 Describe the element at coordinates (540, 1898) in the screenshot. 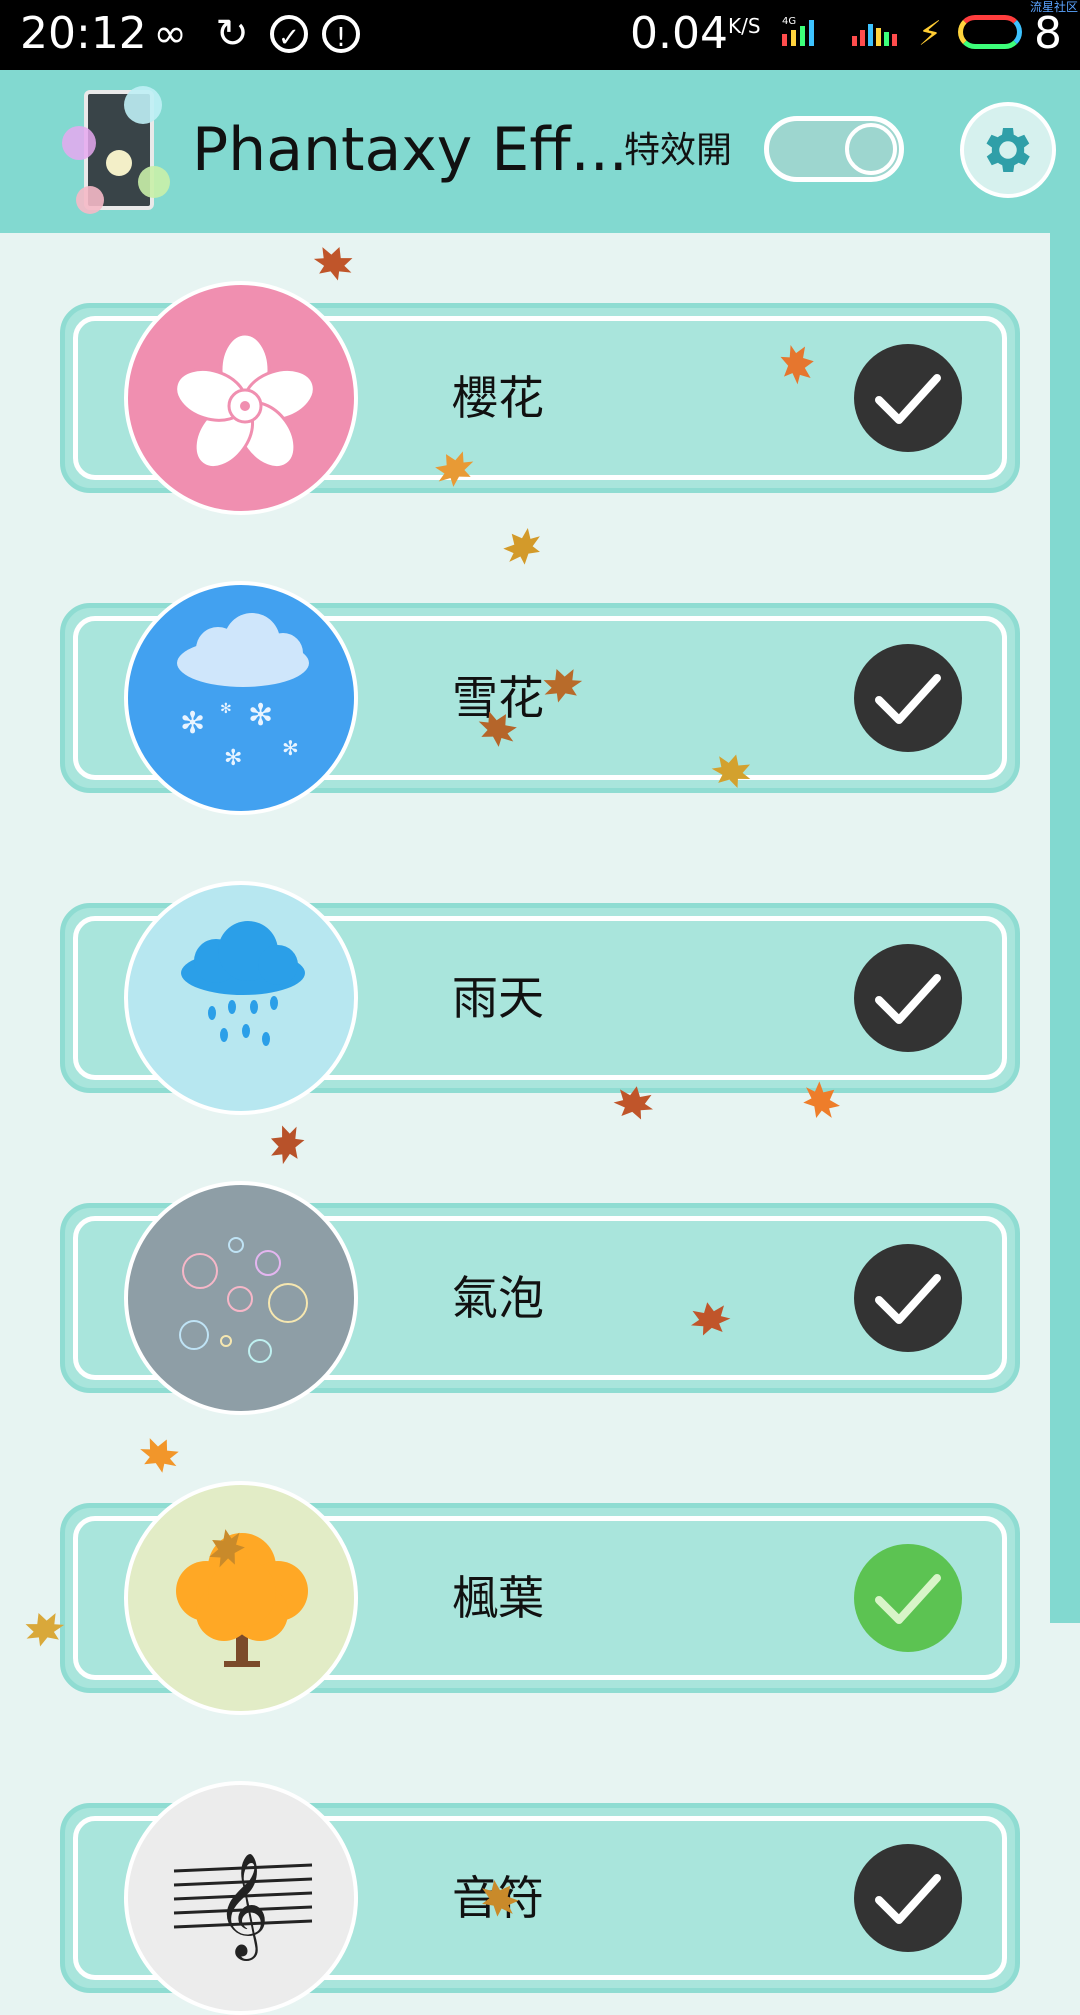

I see `effect-item-music: 𝄞 音符` at that location.